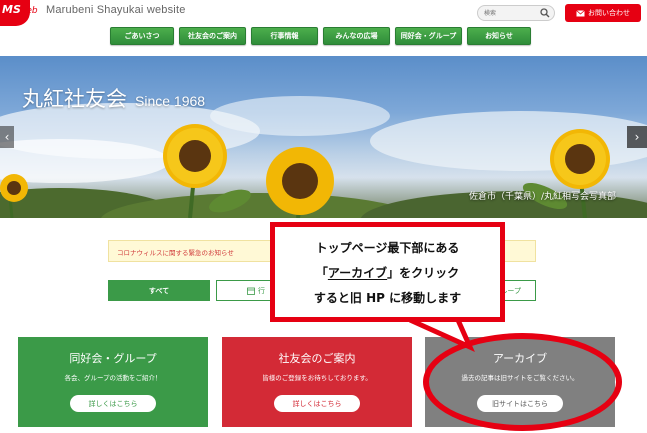 Image resolution: width=647 pixels, height=433 pixels. I want to click on chevron-right-icon: ›, so click(637, 137).